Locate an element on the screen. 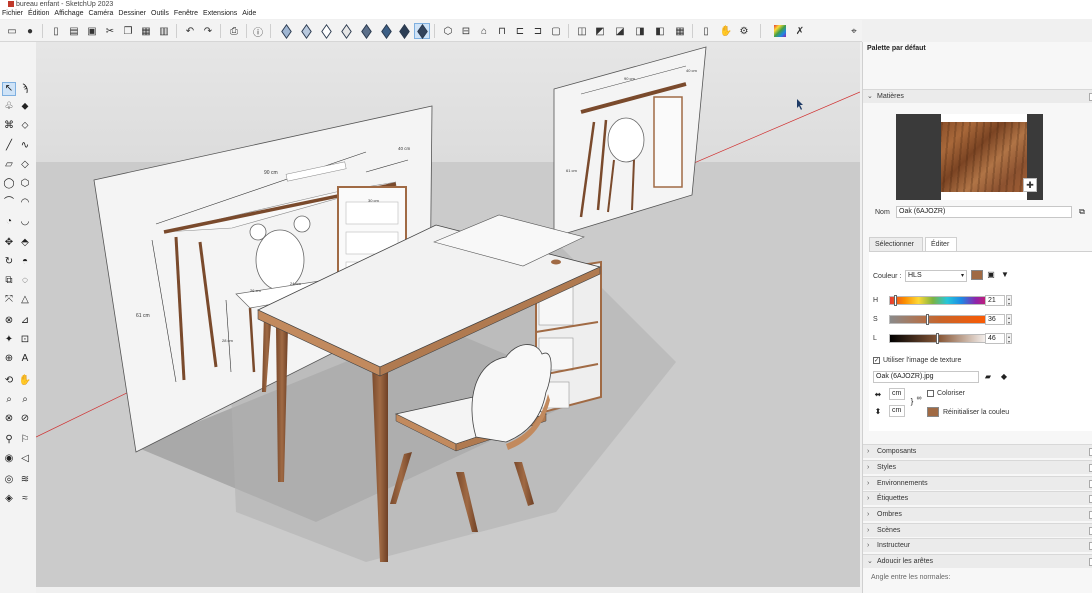 Image resolution: width=1092 pixels, height=593 pixels. offset-tool-icon: ◌ is located at coordinates (25, 281).